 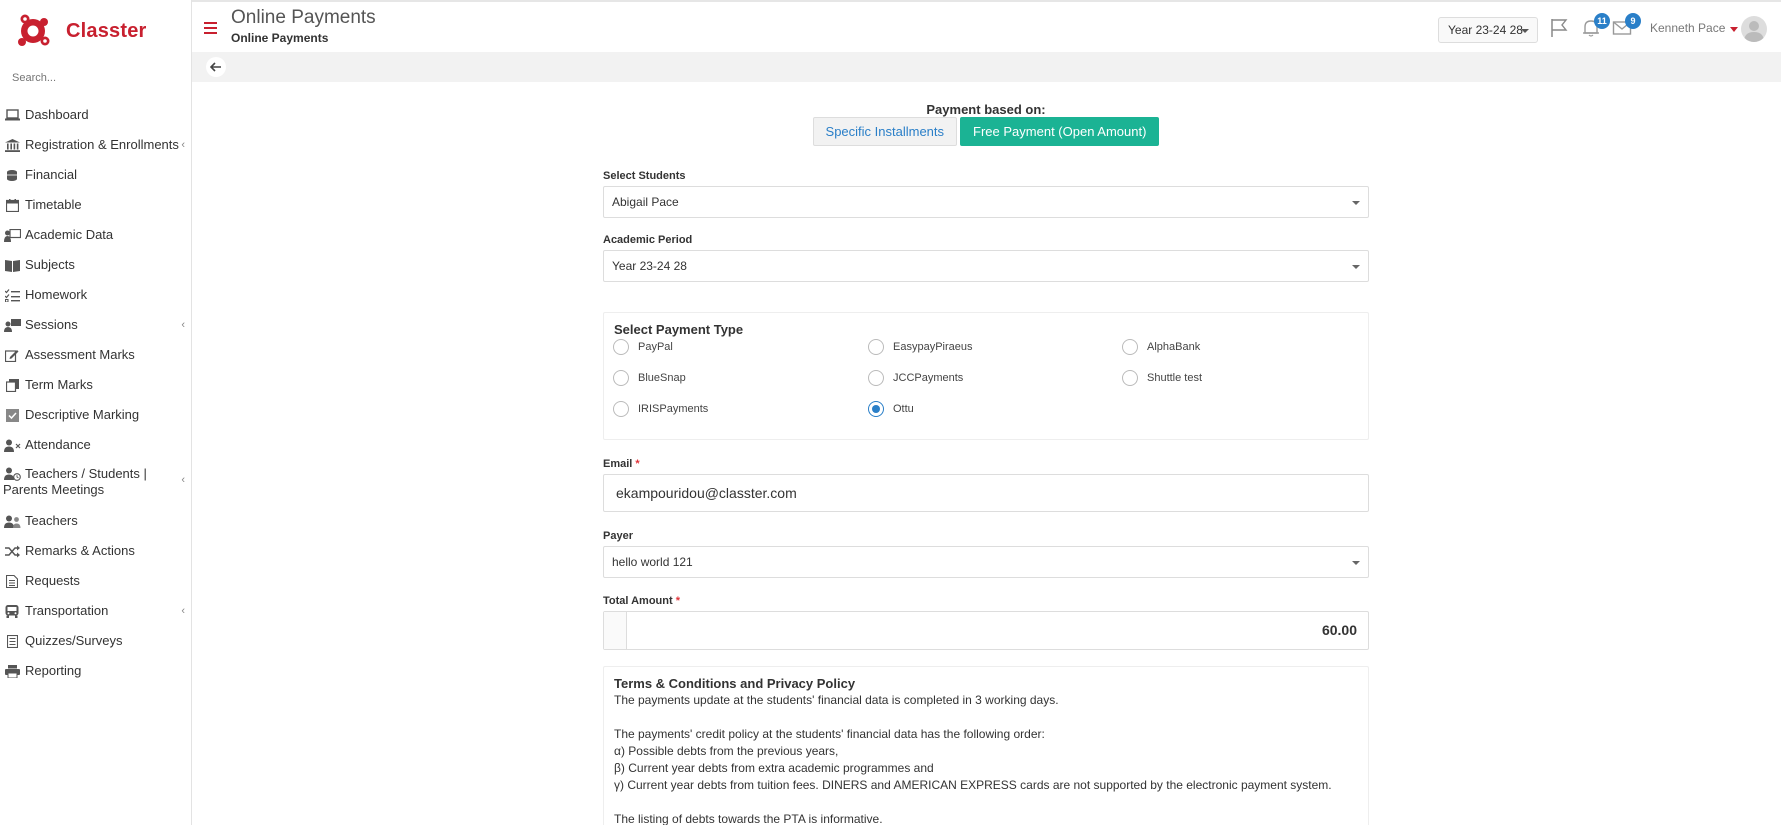 What do you see at coordinates (876, 409) in the screenshot?
I see `radio-button-selected` at bounding box center [876, 409].